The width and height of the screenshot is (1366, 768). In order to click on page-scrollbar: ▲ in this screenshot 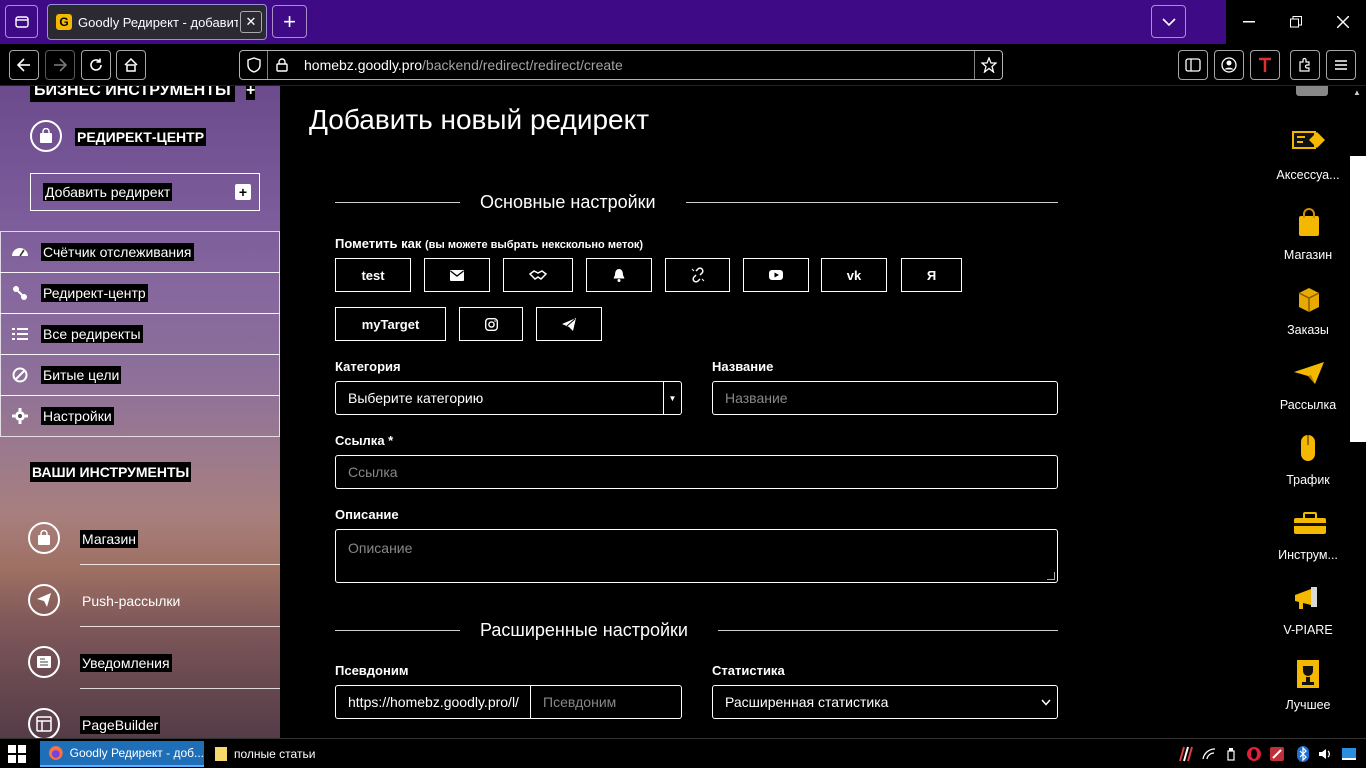, I will do `click(1358, 412)`.